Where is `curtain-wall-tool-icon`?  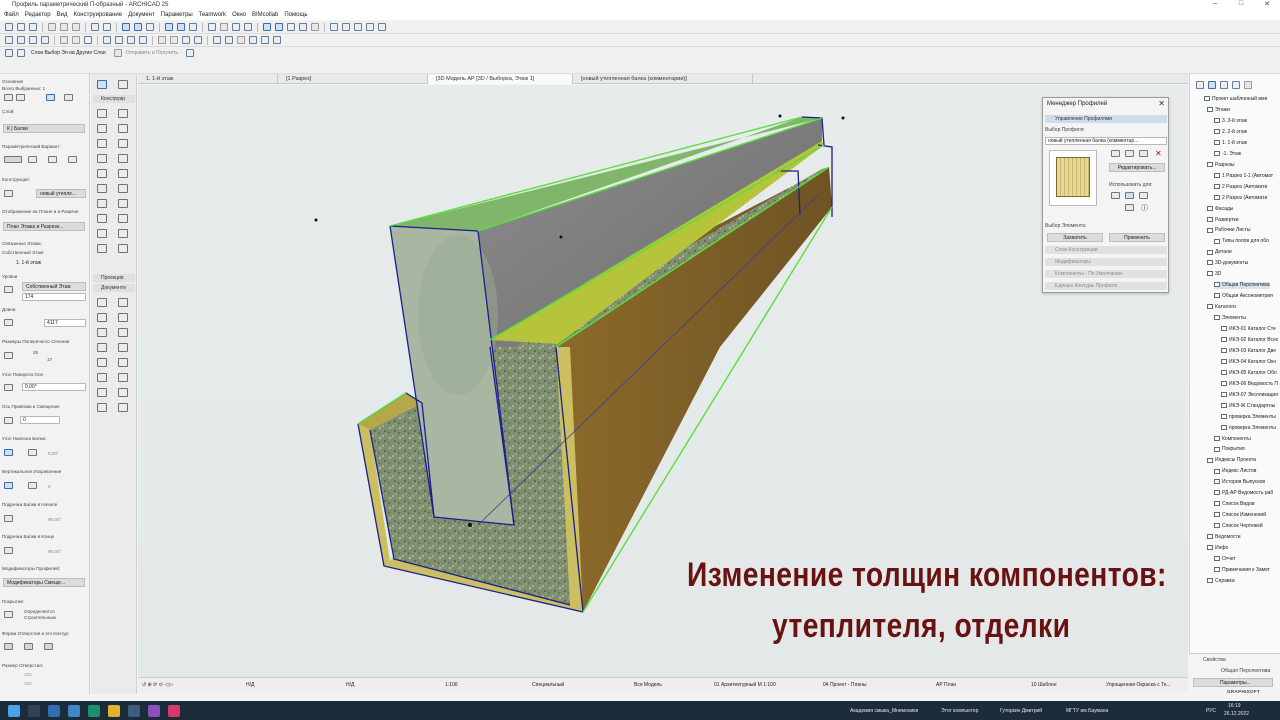
curtain-wall-tool-icon is located at coordinates (123, 158).